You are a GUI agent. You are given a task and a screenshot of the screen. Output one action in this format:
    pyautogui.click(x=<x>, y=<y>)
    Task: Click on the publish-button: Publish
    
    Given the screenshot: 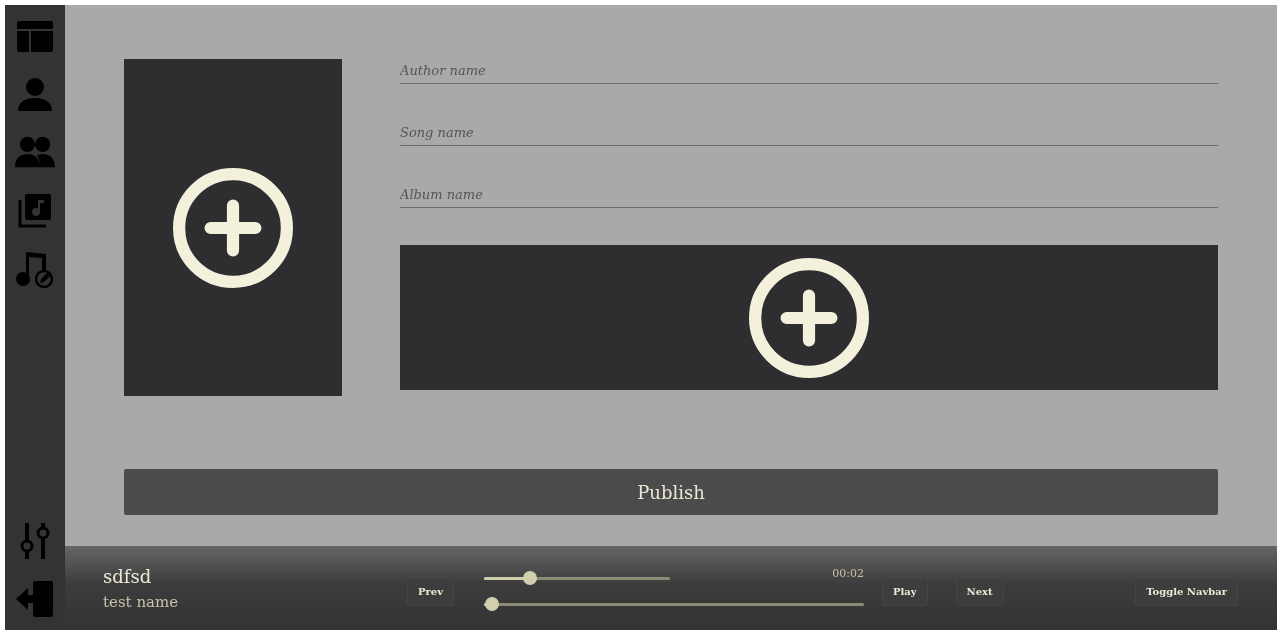 What is the action you would take?
    pyautogui.click(x=671, y=492)
    